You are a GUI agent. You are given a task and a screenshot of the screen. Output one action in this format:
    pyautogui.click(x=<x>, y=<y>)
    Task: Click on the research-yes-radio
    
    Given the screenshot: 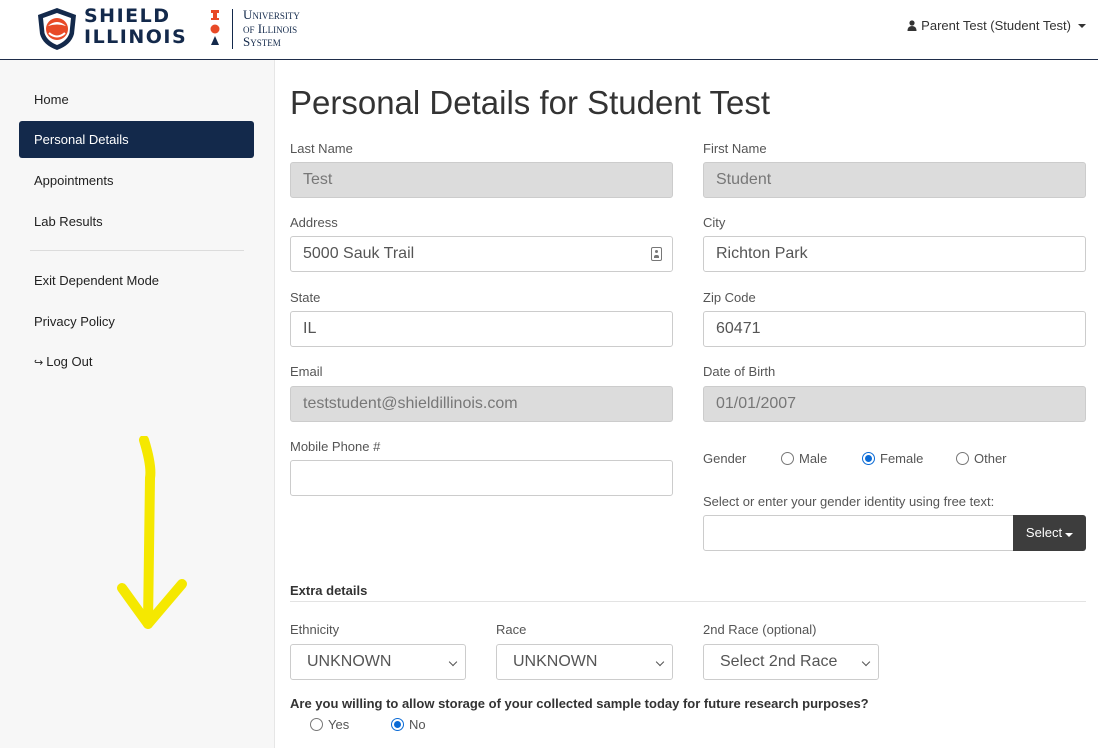 What is the action you would take?
    pyautogui.click(x=316, y=724)
    